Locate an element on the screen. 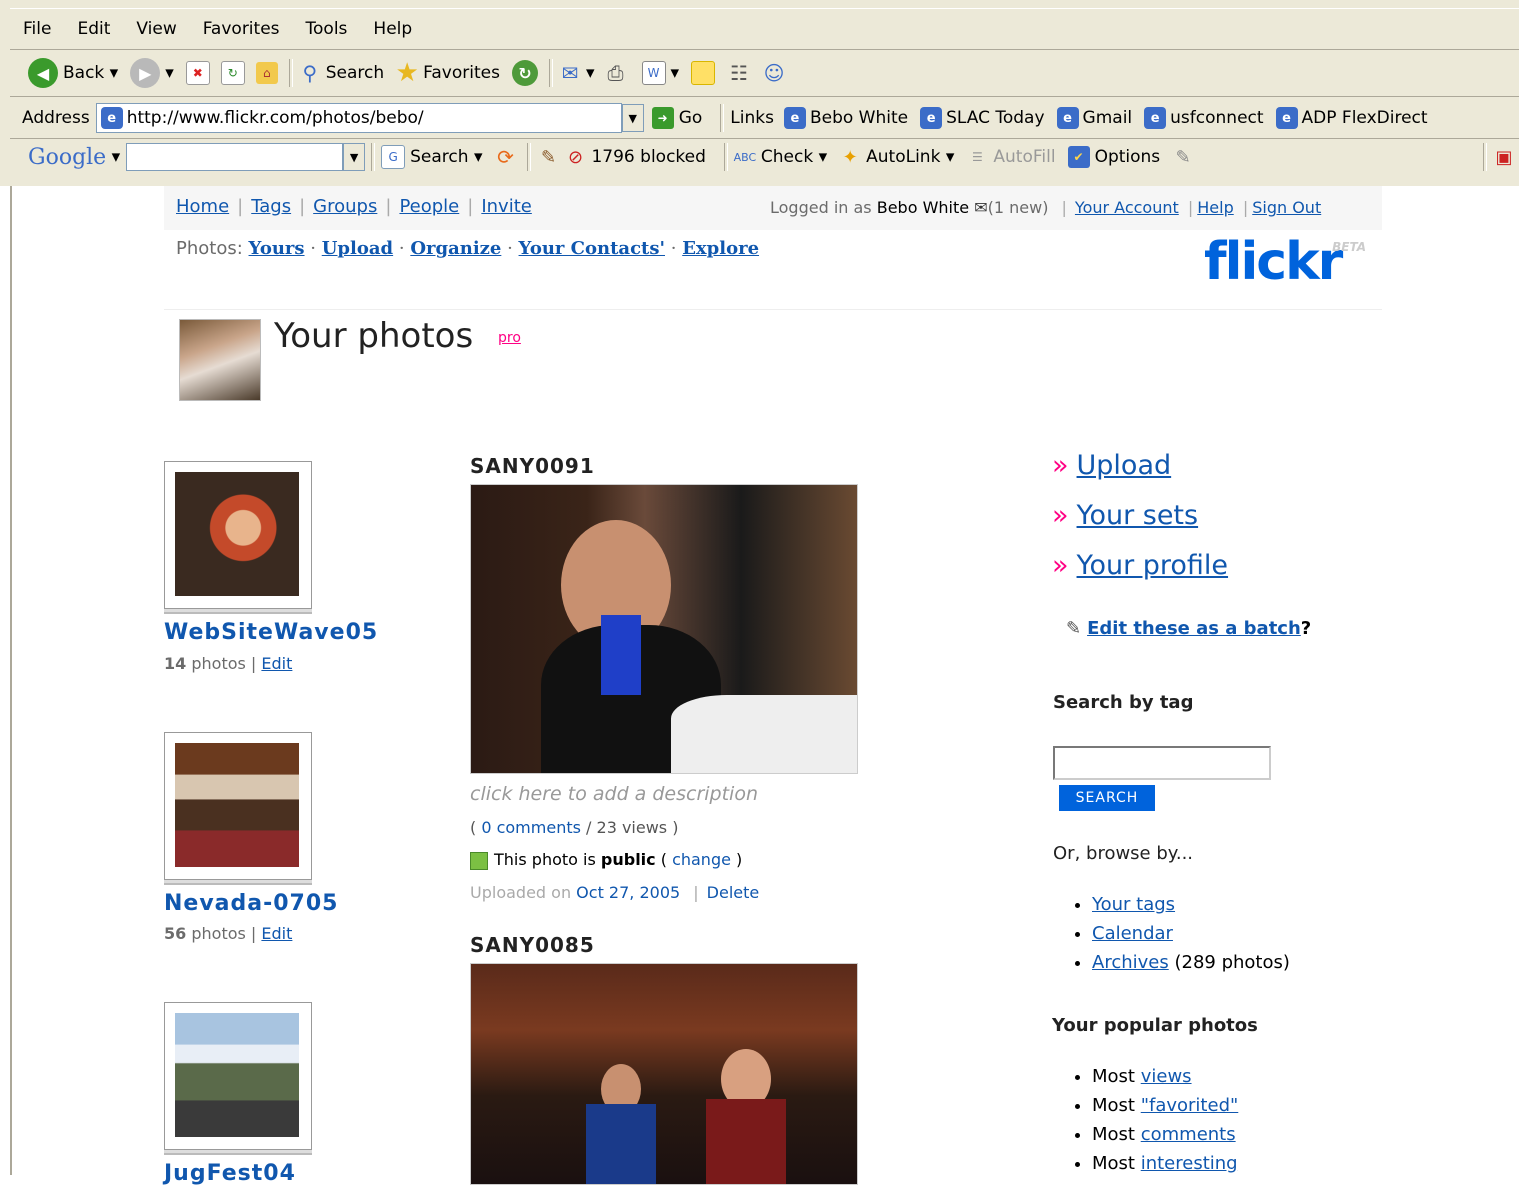 This screenshot has width=1519, height=1186. back-button: ◀ Back ▾ is located at coordinates (73, 73).